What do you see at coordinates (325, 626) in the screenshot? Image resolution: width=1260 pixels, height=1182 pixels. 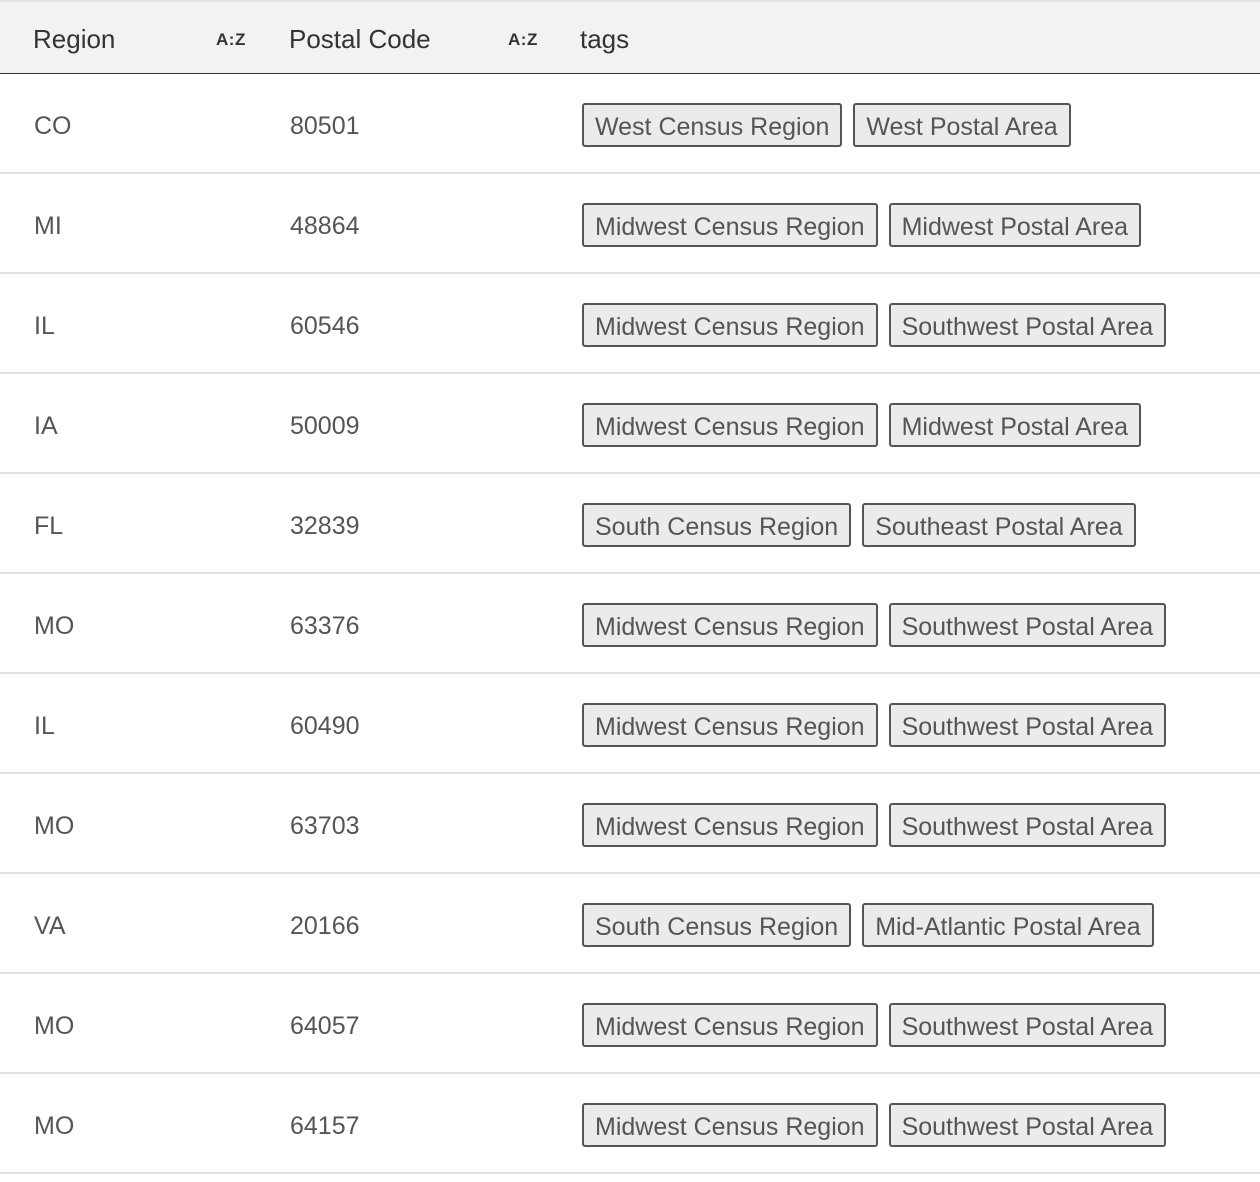 I see `postal-code-cell: 63376` at bounding box center [325, 626].